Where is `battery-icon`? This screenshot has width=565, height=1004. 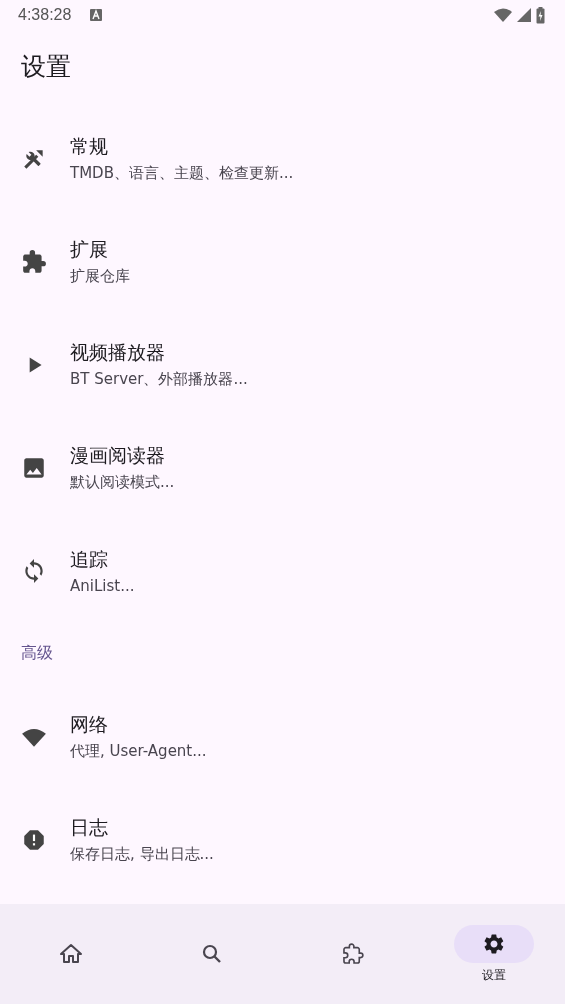
battery-icon is located at coordinates (540, 15).